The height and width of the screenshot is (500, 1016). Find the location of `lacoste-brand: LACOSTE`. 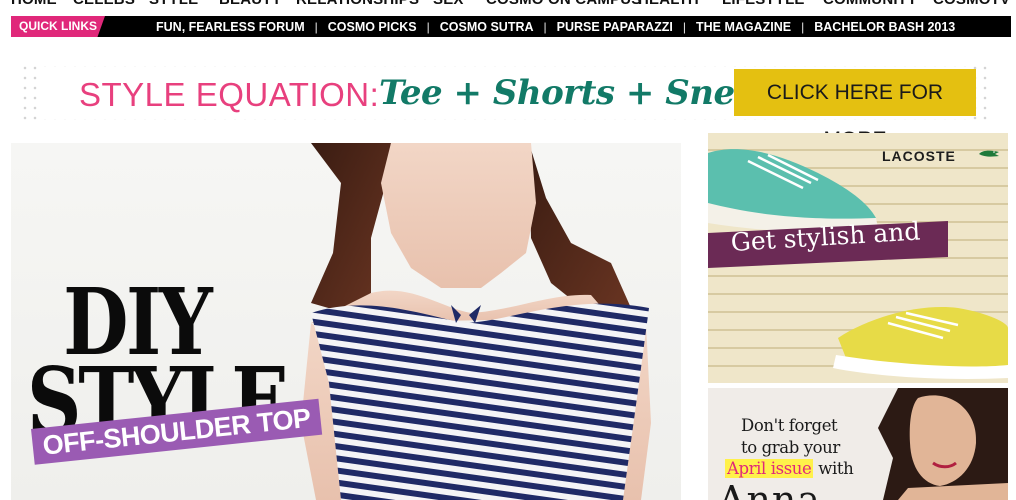

lacoste-brand: LACOSTE is located at coordinates (919, 156).